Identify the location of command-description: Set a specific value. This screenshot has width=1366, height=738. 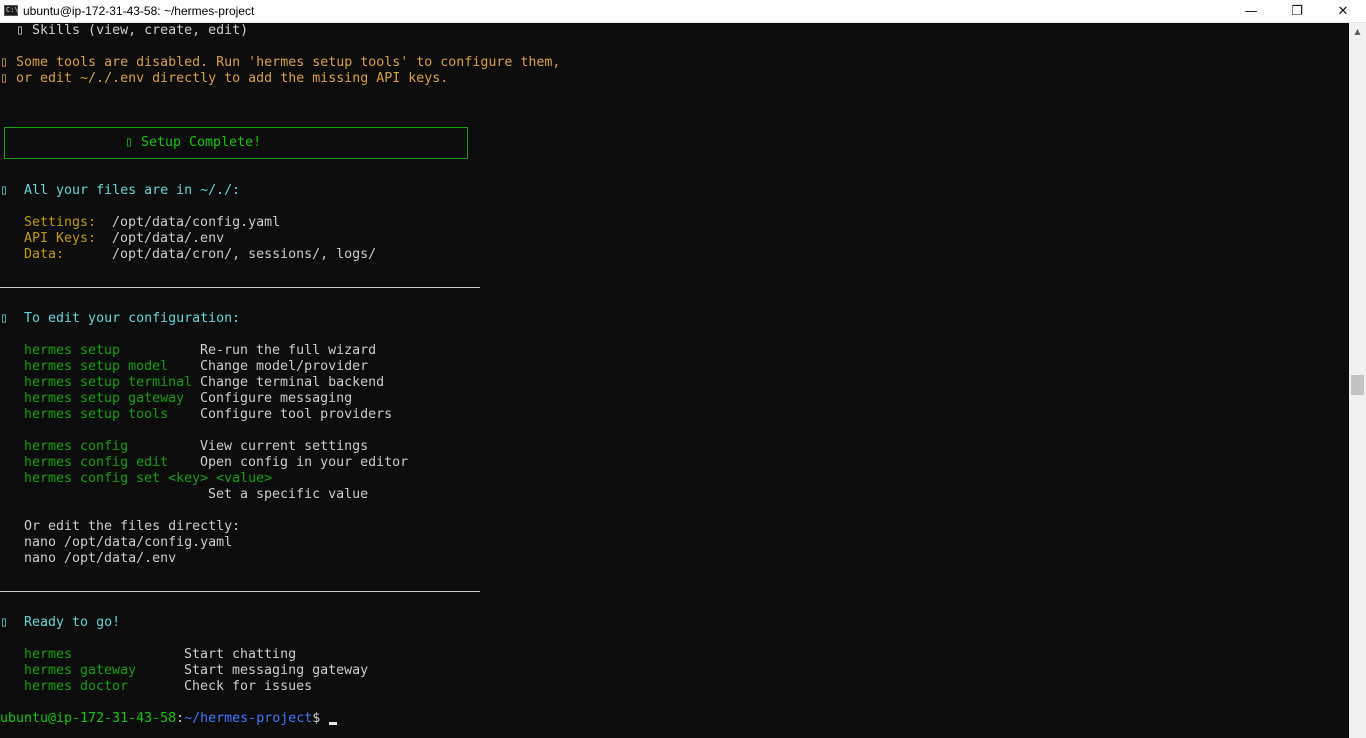
(288, 494).